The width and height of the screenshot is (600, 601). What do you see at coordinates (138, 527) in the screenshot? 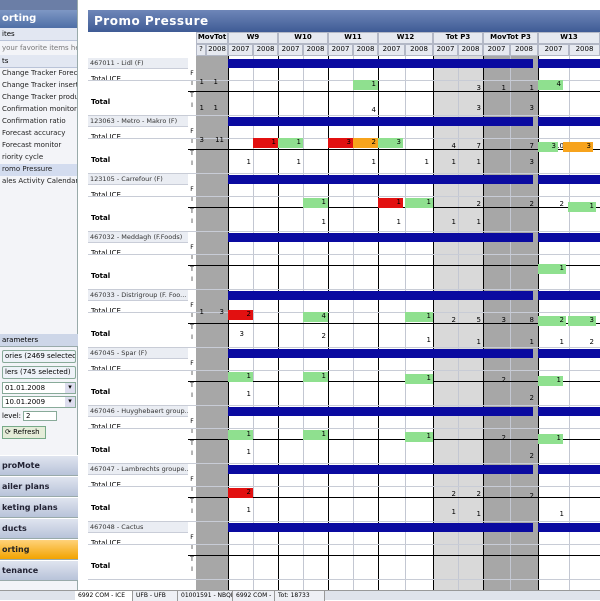
I see `retailer-group-header: 467048 - Cactus` at bounding box center [138, 527].